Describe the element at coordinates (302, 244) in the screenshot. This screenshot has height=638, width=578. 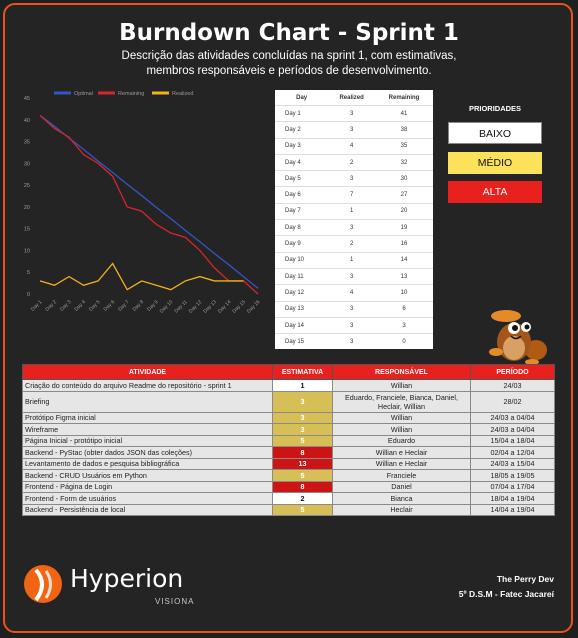
I see `realized-cell: Day 9` at that location.